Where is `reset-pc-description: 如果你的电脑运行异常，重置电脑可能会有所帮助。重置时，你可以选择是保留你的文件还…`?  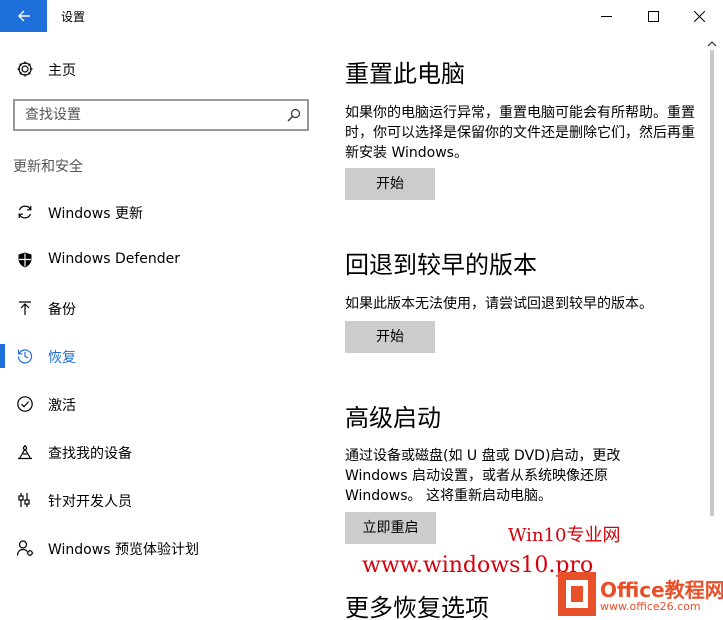
reset-pc-description: 如果你的电脑运行异常，重置电脑可能会有所帮助。重置时，你可以选择是保留你的文件还… is located at coordinates (520, 133).